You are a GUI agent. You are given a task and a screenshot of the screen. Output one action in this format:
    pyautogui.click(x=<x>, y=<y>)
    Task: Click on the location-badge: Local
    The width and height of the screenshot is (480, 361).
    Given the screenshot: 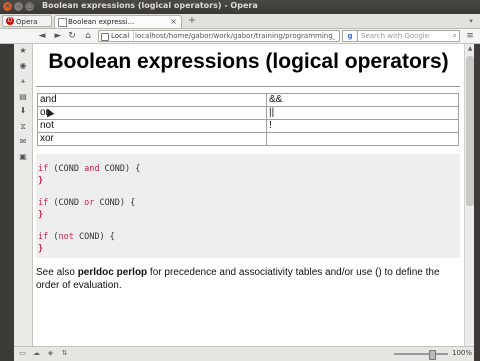 What is the action you would take?
    pyautogui.click(x=118, y=36)
    